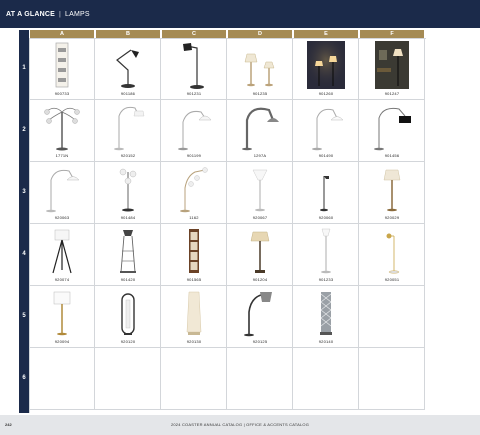 Image resolution: width=480 pixels, height=435 pixels. I want to click on product-sku: 900733, so click(62, 93).